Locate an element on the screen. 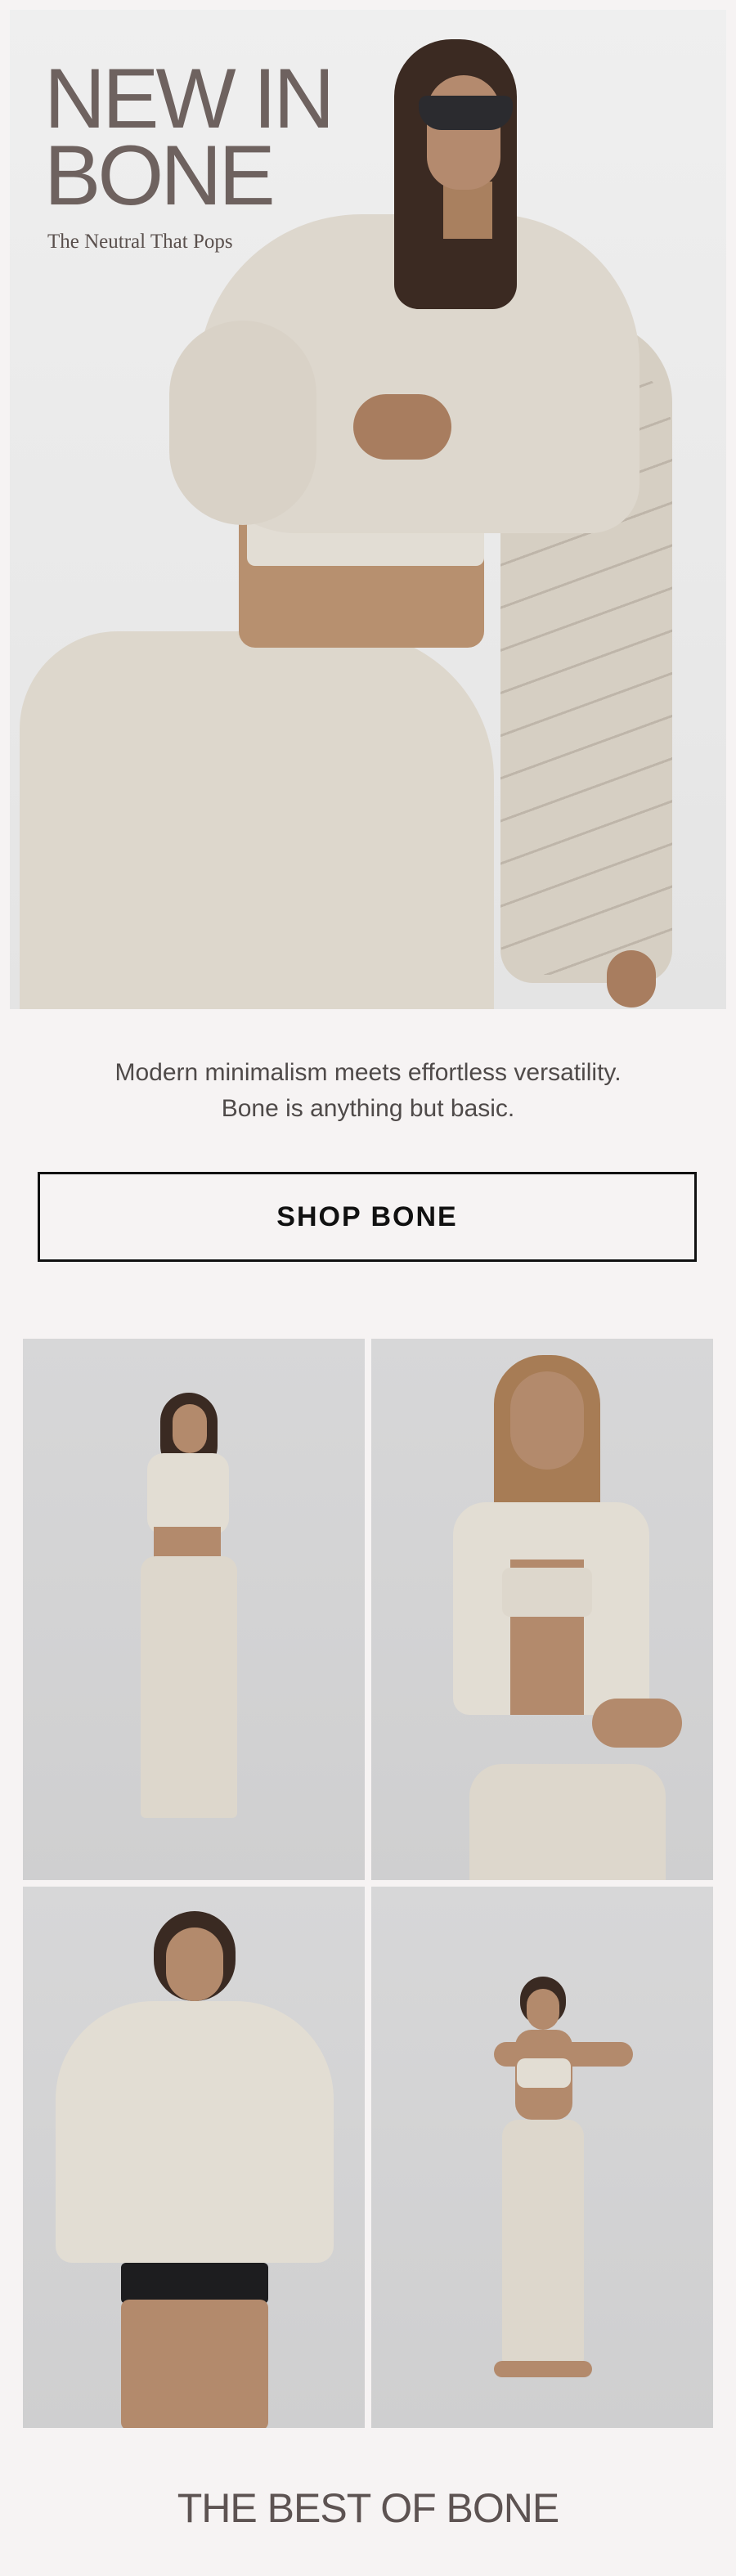  model-feet is located at coordinates (543, 2369).